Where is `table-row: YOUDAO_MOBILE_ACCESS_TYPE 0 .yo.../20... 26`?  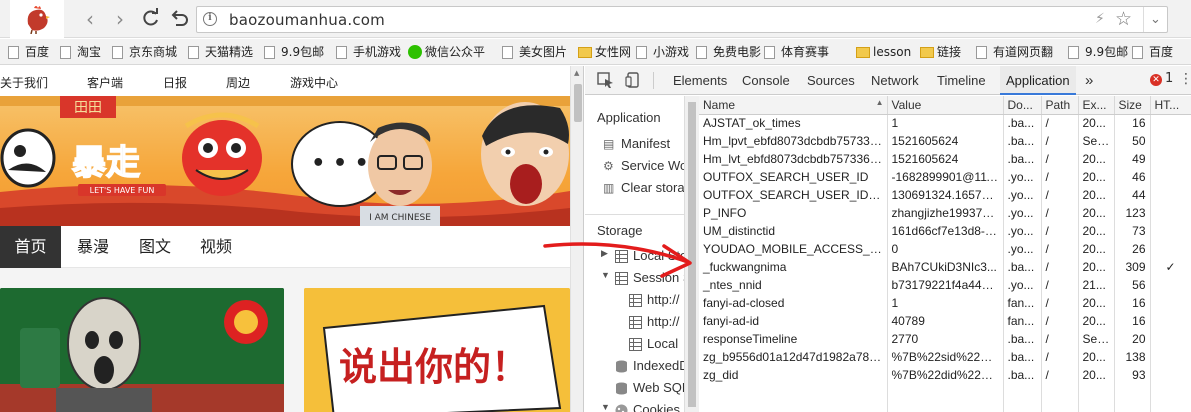
table-row: YOUDAO_MOBILE_ACCESS_TYPE 0 .yo.../20... 26 is located at coordinates (945, 249).